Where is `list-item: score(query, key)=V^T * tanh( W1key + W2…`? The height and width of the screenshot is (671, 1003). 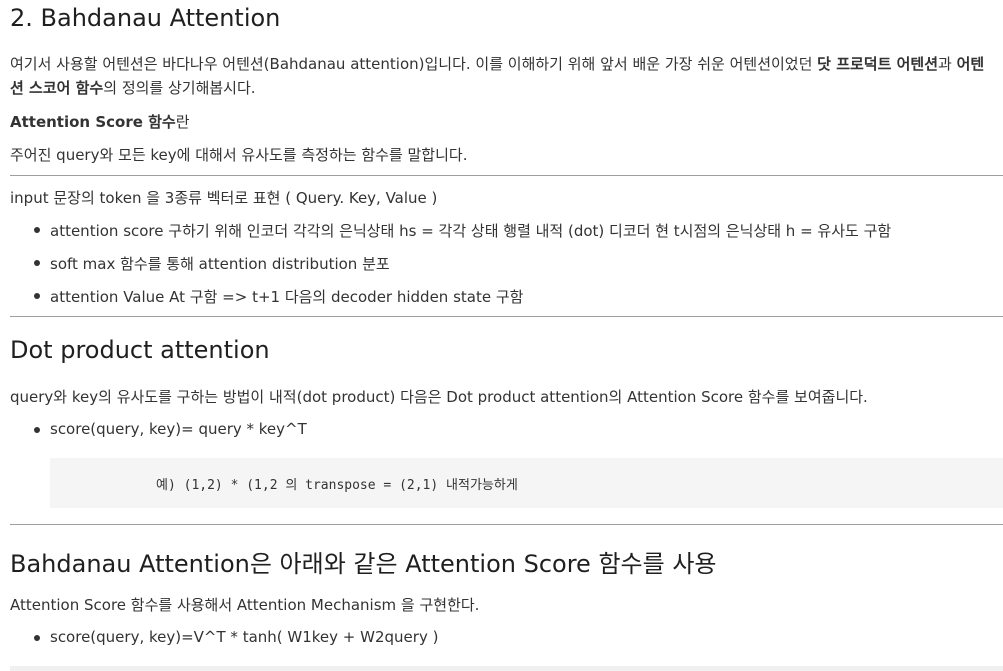
list-item: score(query, key)=V^T * tanh( W1key + W2… is located at coordinates (236, 637).